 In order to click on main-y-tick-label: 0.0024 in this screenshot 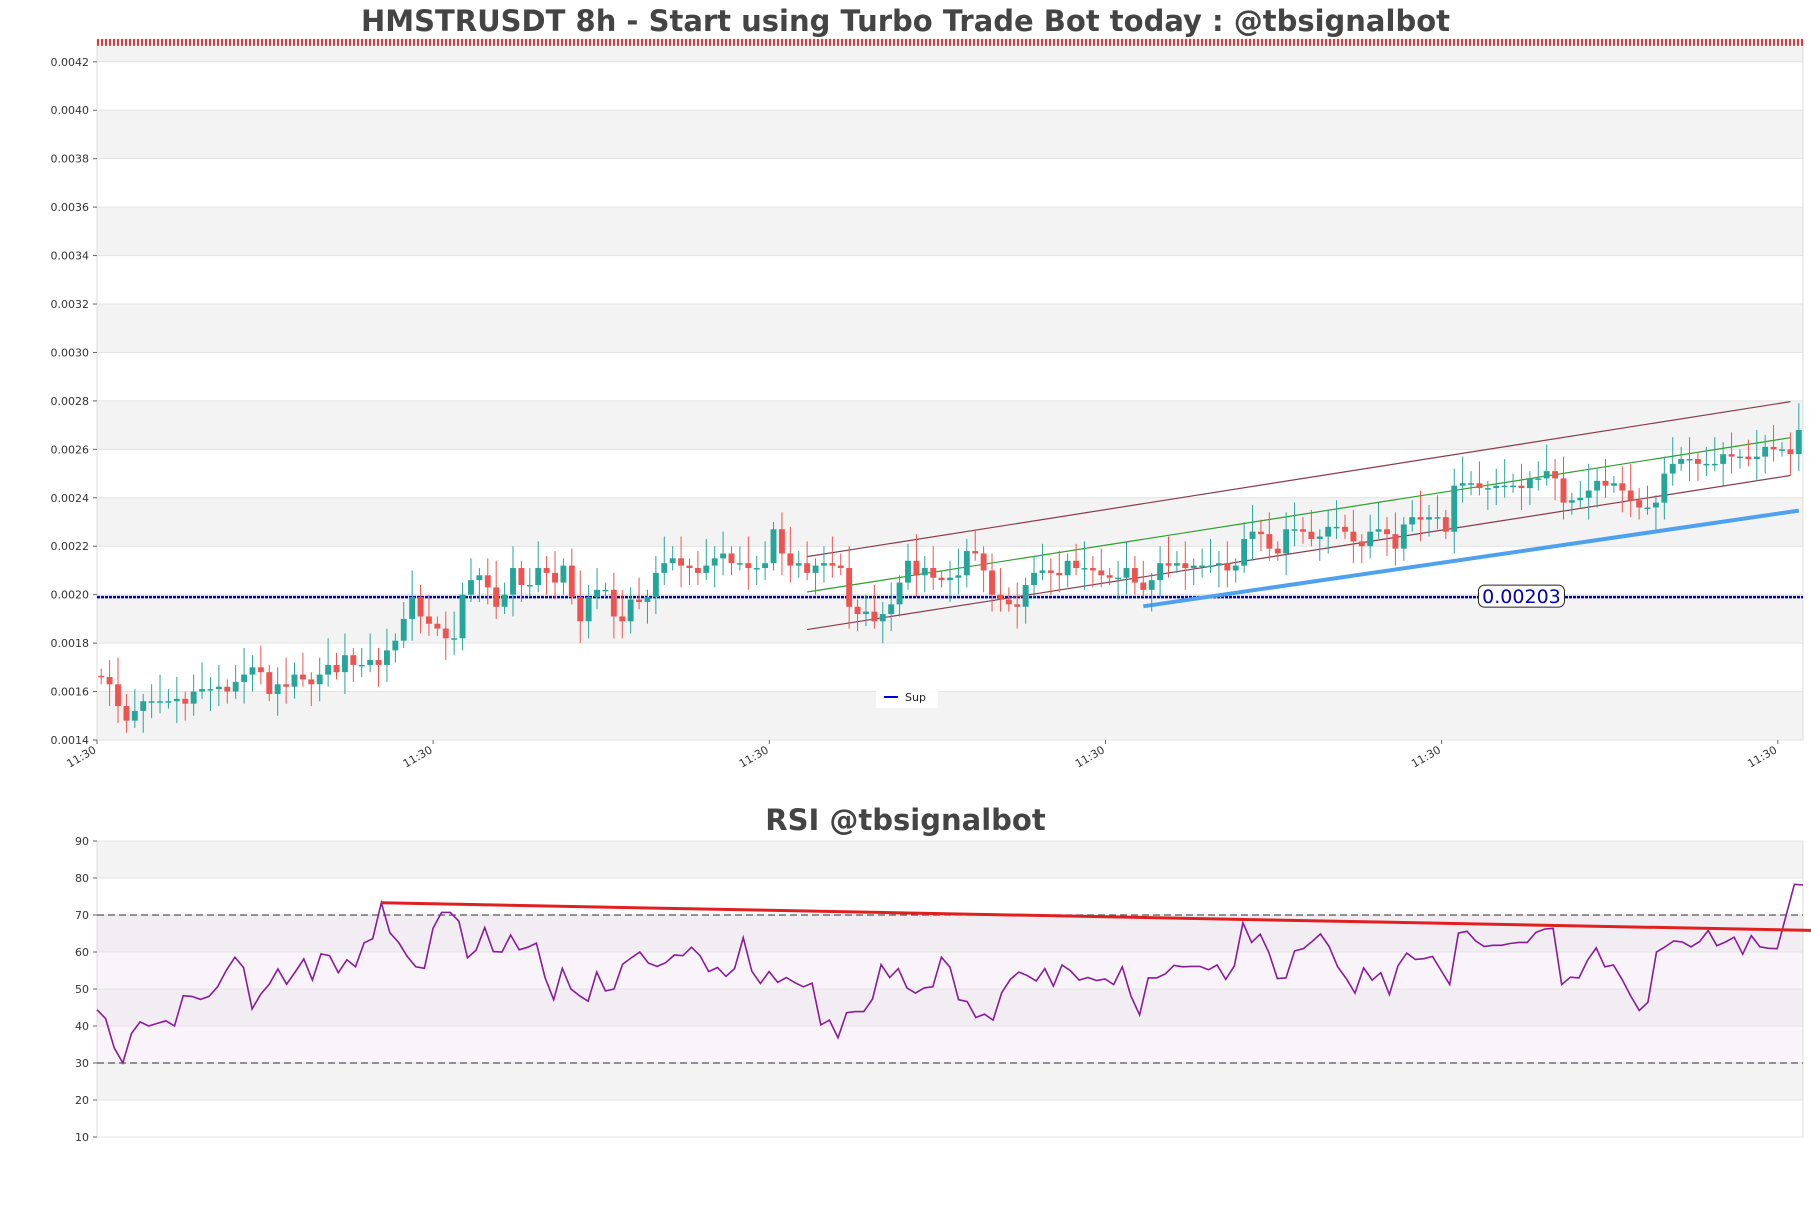, I will do `click(70, 498)`.